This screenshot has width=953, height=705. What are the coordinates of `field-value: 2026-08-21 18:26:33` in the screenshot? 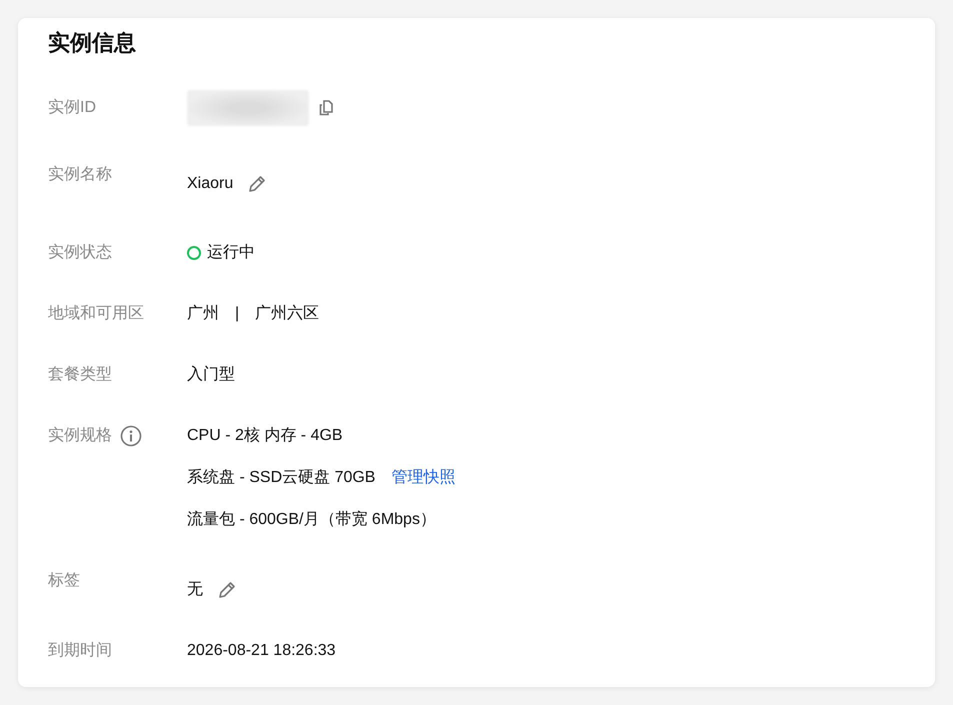 It's located at (261, 651).